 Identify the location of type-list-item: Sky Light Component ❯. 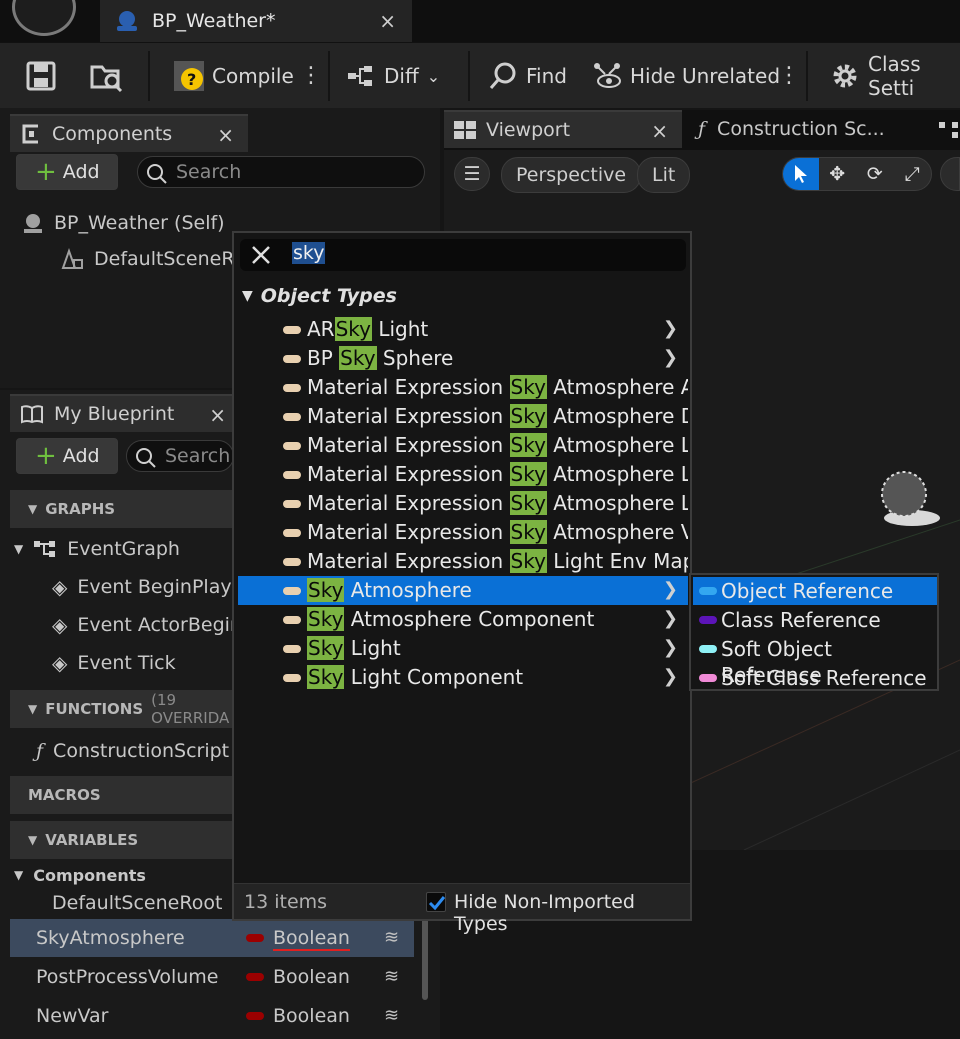
(463, 677).